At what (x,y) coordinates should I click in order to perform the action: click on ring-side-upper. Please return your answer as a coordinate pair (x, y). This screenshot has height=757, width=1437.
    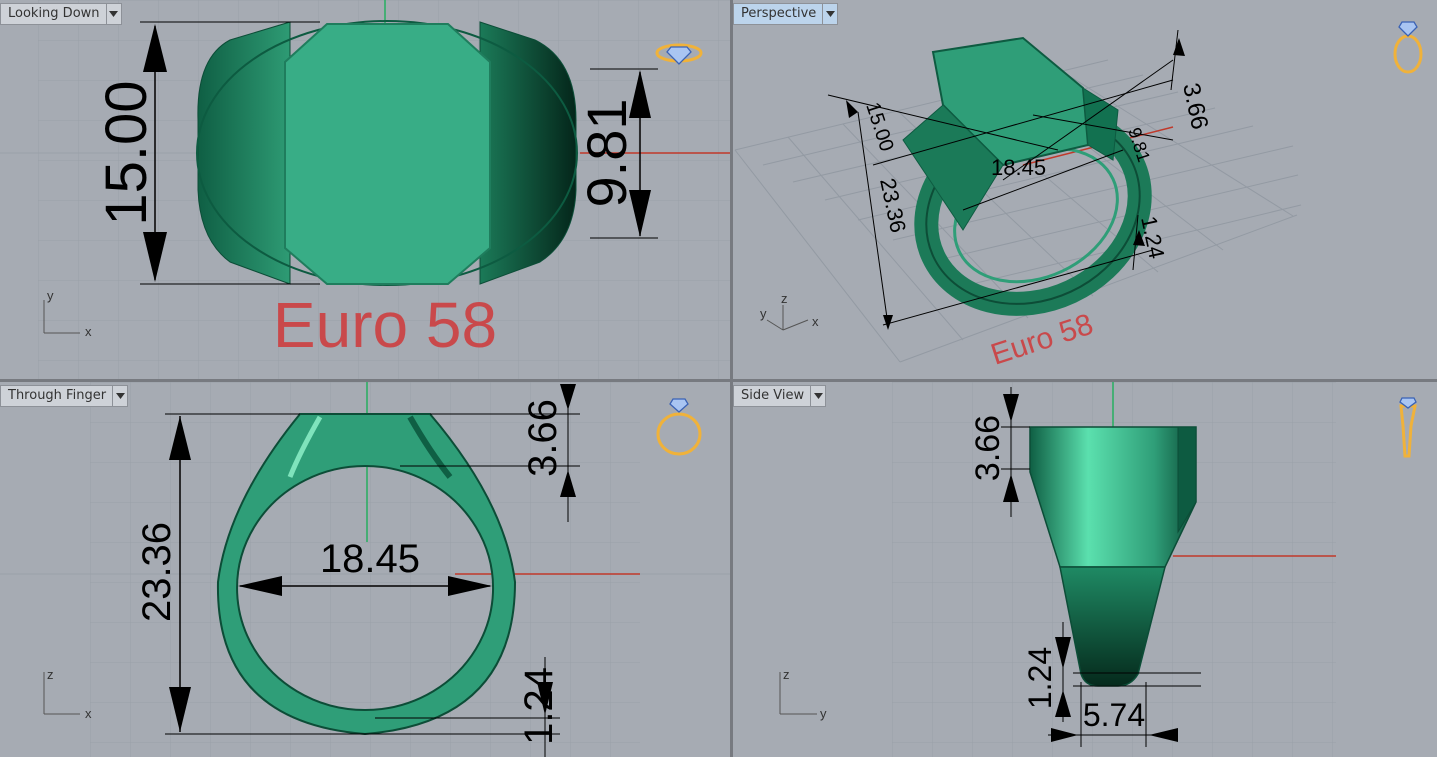
    Looking at the image, I should click on (1113, 497).